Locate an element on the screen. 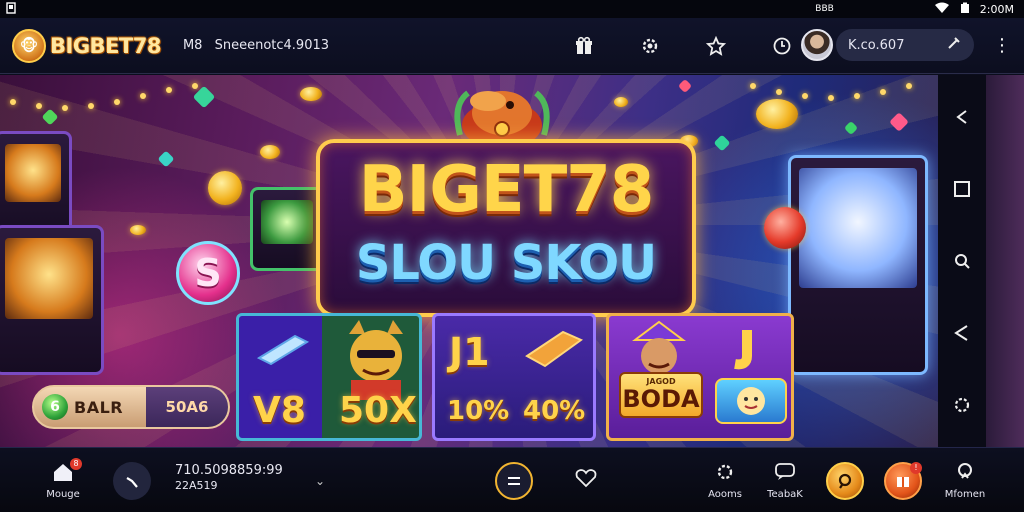  avatar is located at coordinates (817, 45).